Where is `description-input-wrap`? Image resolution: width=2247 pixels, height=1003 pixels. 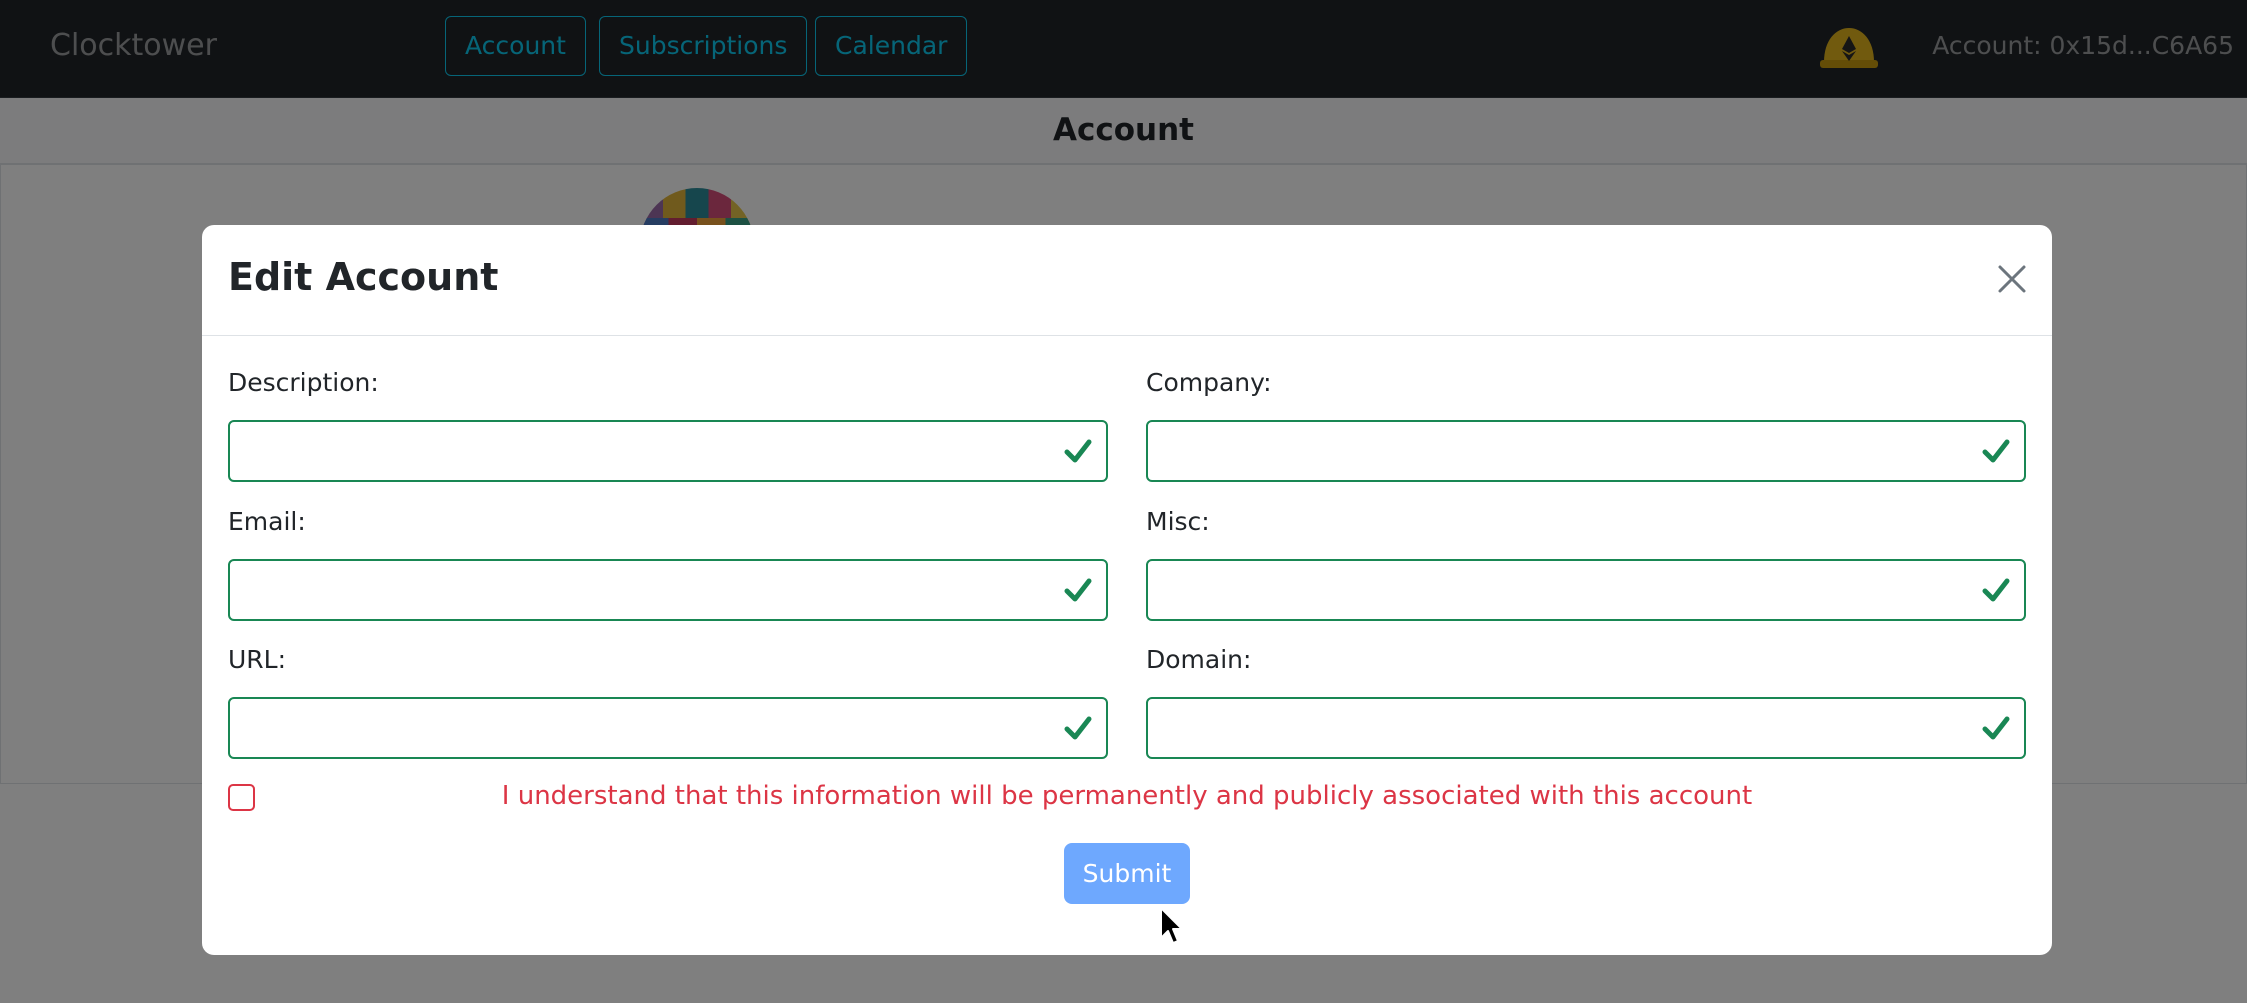 description-input-wrap is located at coordinates (668, 451).